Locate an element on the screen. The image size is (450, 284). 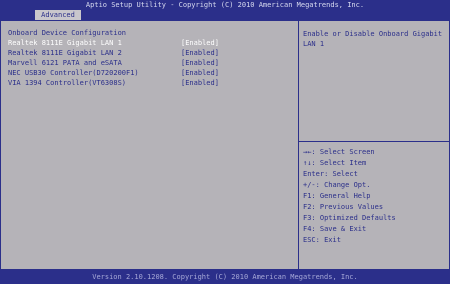
setting-label: Marvell 6121 PATA and eSATA is located at coordinates (65, 63).